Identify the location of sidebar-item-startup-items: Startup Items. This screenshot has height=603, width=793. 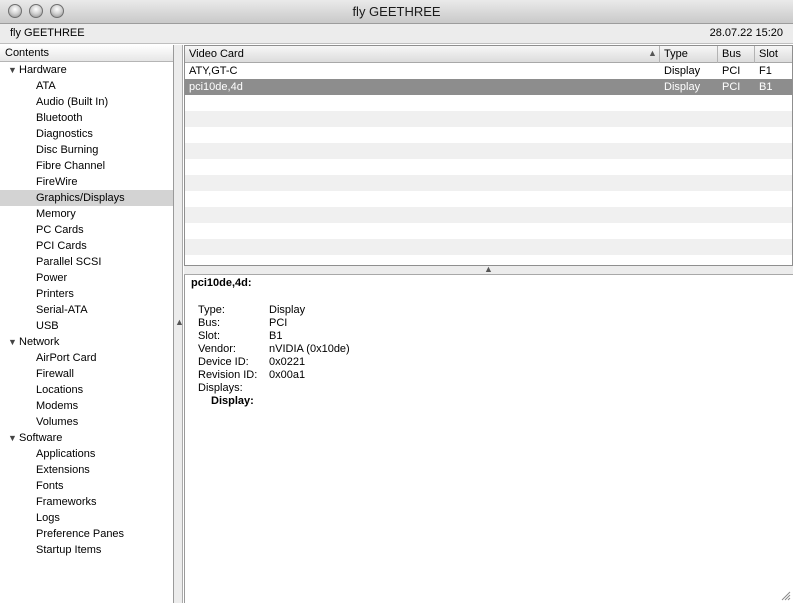
(86, 550).